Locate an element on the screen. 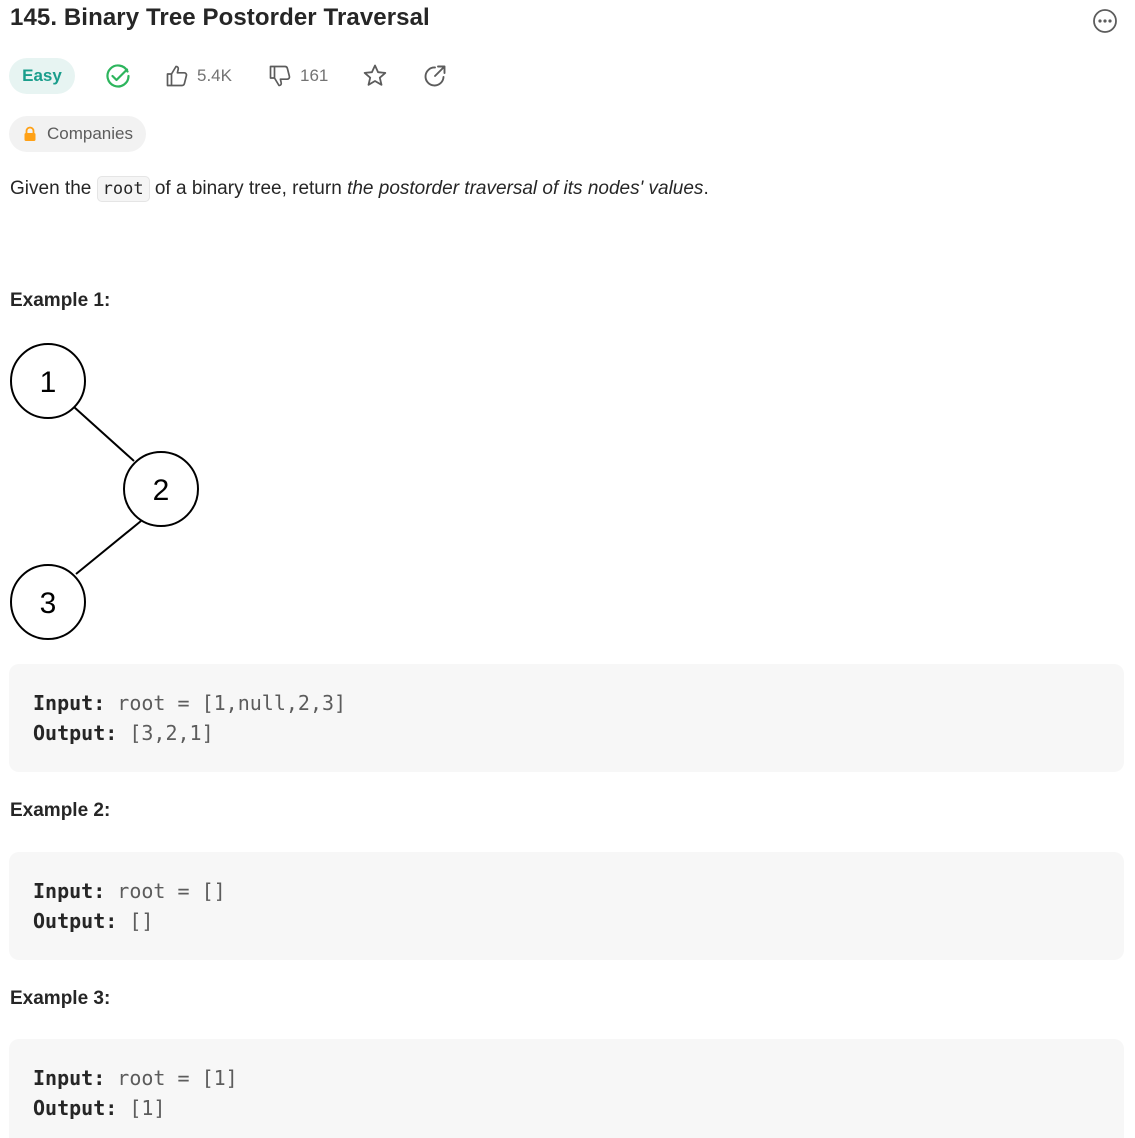  companies-tag: Companies is located at coordinates (77, 134).